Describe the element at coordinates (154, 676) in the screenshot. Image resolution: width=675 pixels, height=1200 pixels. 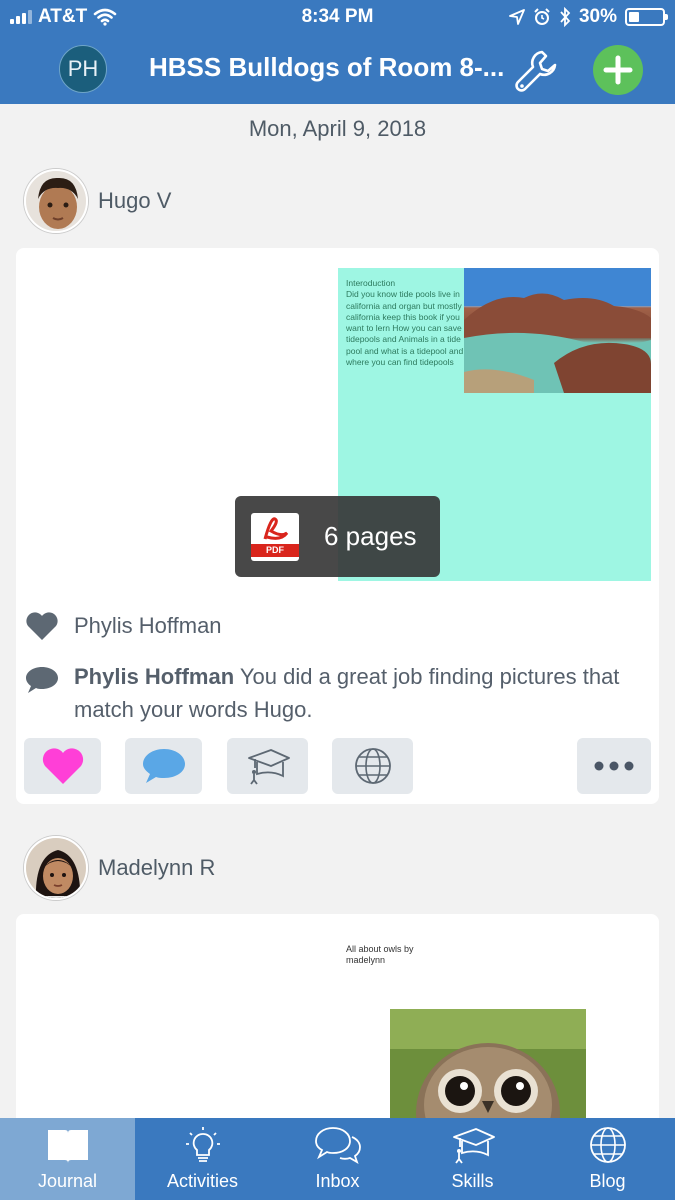
I see `comment-author: Phylis Hoffman` at that location.